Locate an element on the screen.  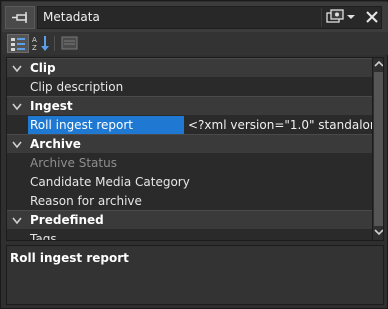
property-pages-icon is located at coordinates (69, 43).